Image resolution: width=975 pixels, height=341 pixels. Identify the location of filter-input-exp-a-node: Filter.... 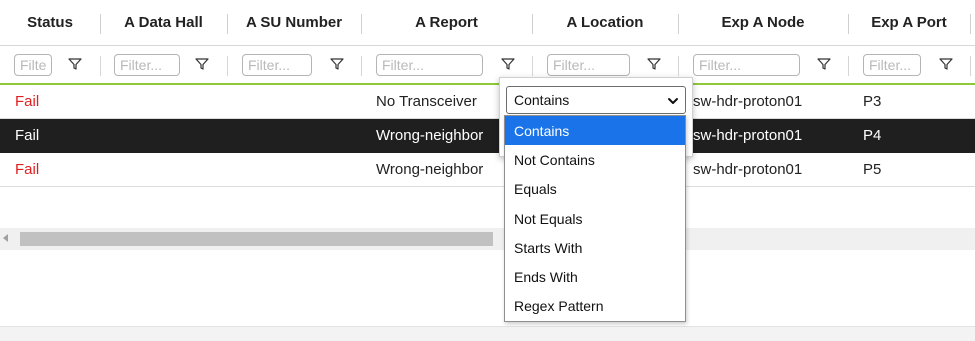
(746, 64).